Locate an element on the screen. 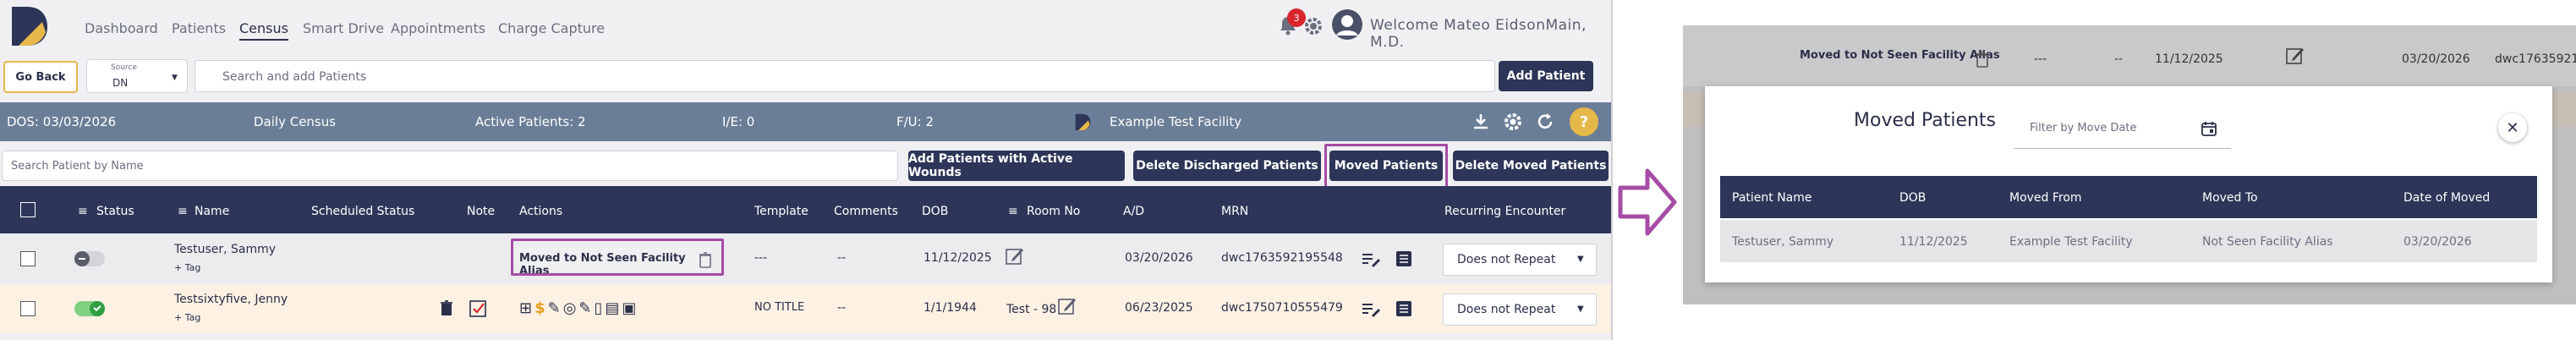 The width and height of the screenshot is (2576, 340). facility-logo-icon is located at coordinates (1083, 122).